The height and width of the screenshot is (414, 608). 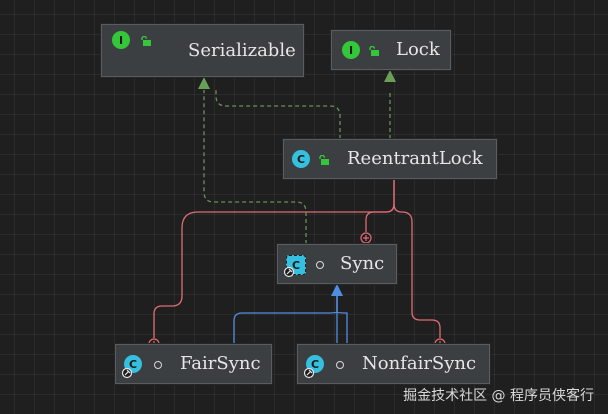 I want to click on edge-fairsync-extends-sync, so click(x=285, y=319).